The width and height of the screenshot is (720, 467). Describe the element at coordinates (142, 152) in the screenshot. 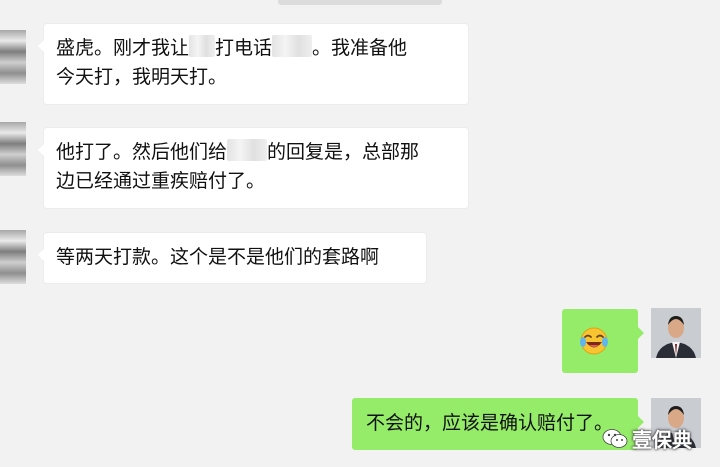

I see `message-text: 他打了。然后他们给` at that location.